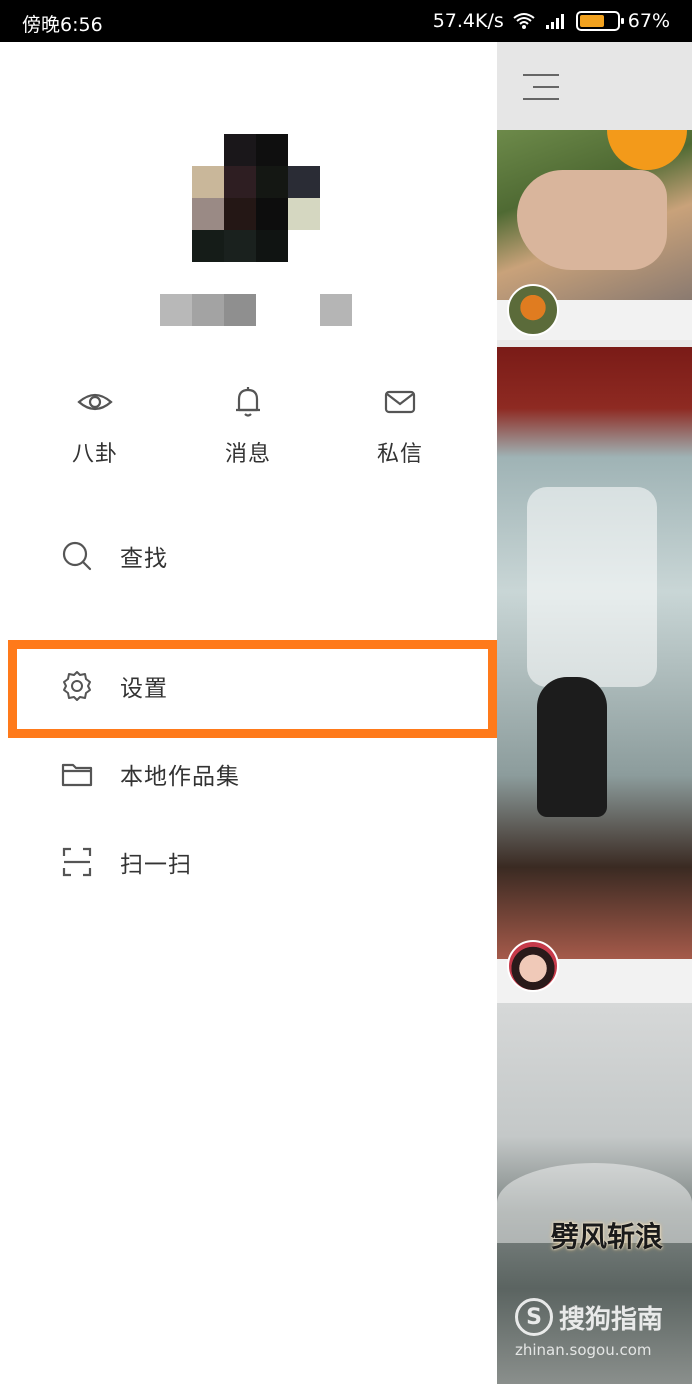 This screenshot has height=1384, width=692. I want to click on quick-action-label: 消息, so click(247, 454).